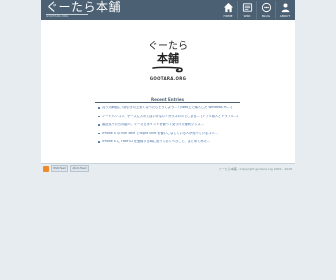  What do you see at coordinates (247, 16) in the screenshot?
I see `nav-wiki-label: WIKI` at bounding box center [247, 16].